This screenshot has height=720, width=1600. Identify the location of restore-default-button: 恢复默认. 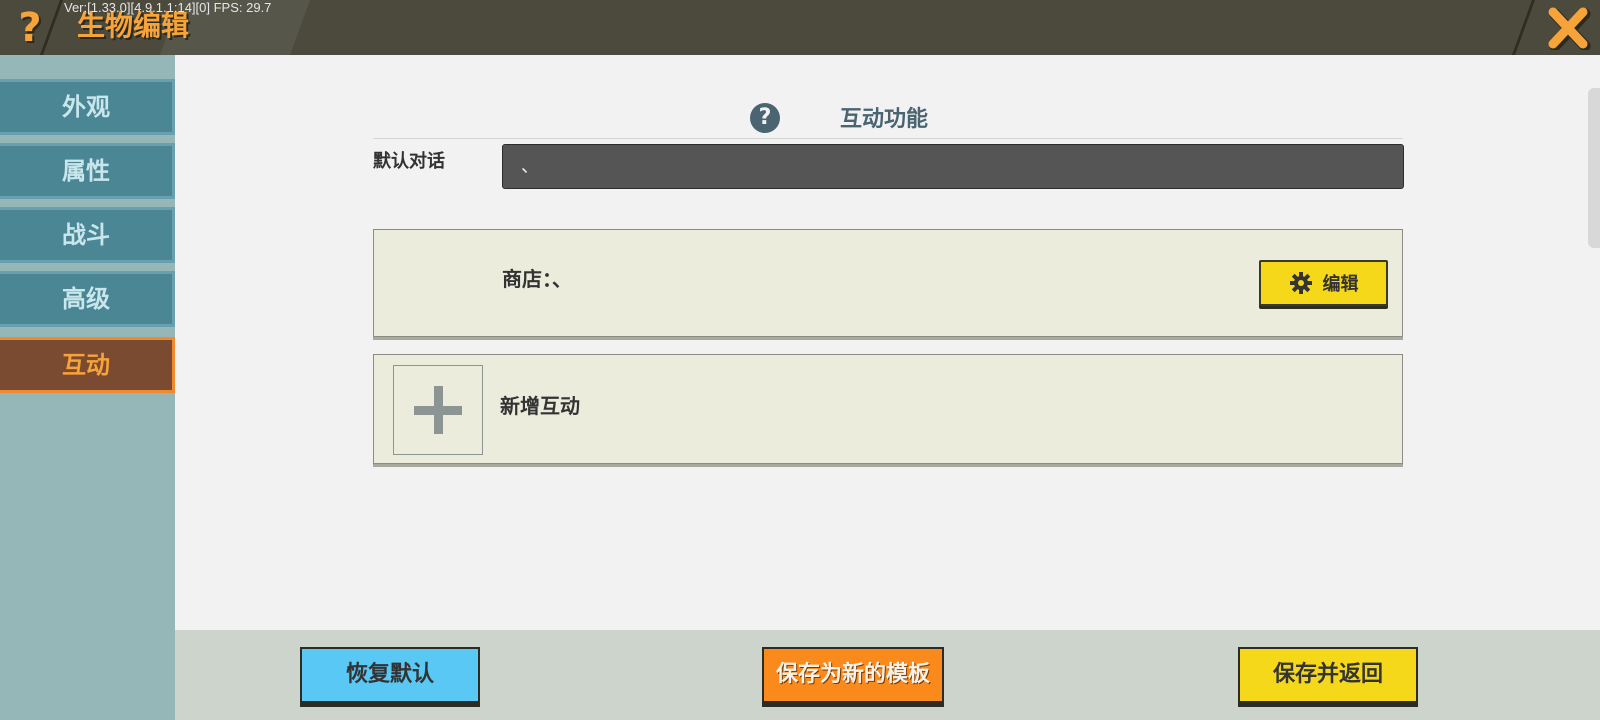
(390, 675).